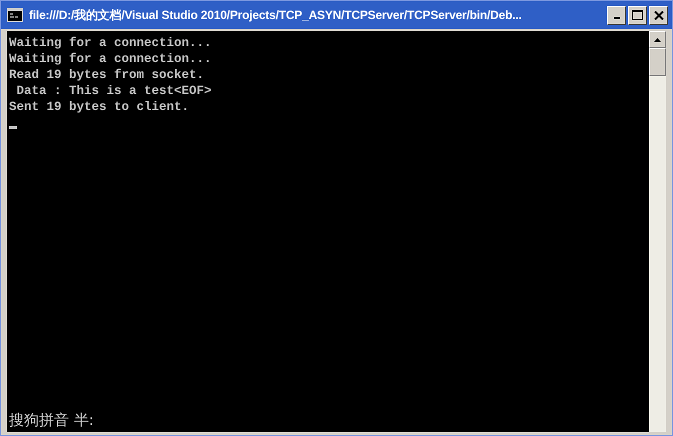  I want to click on close-icon, so click(659, 15).